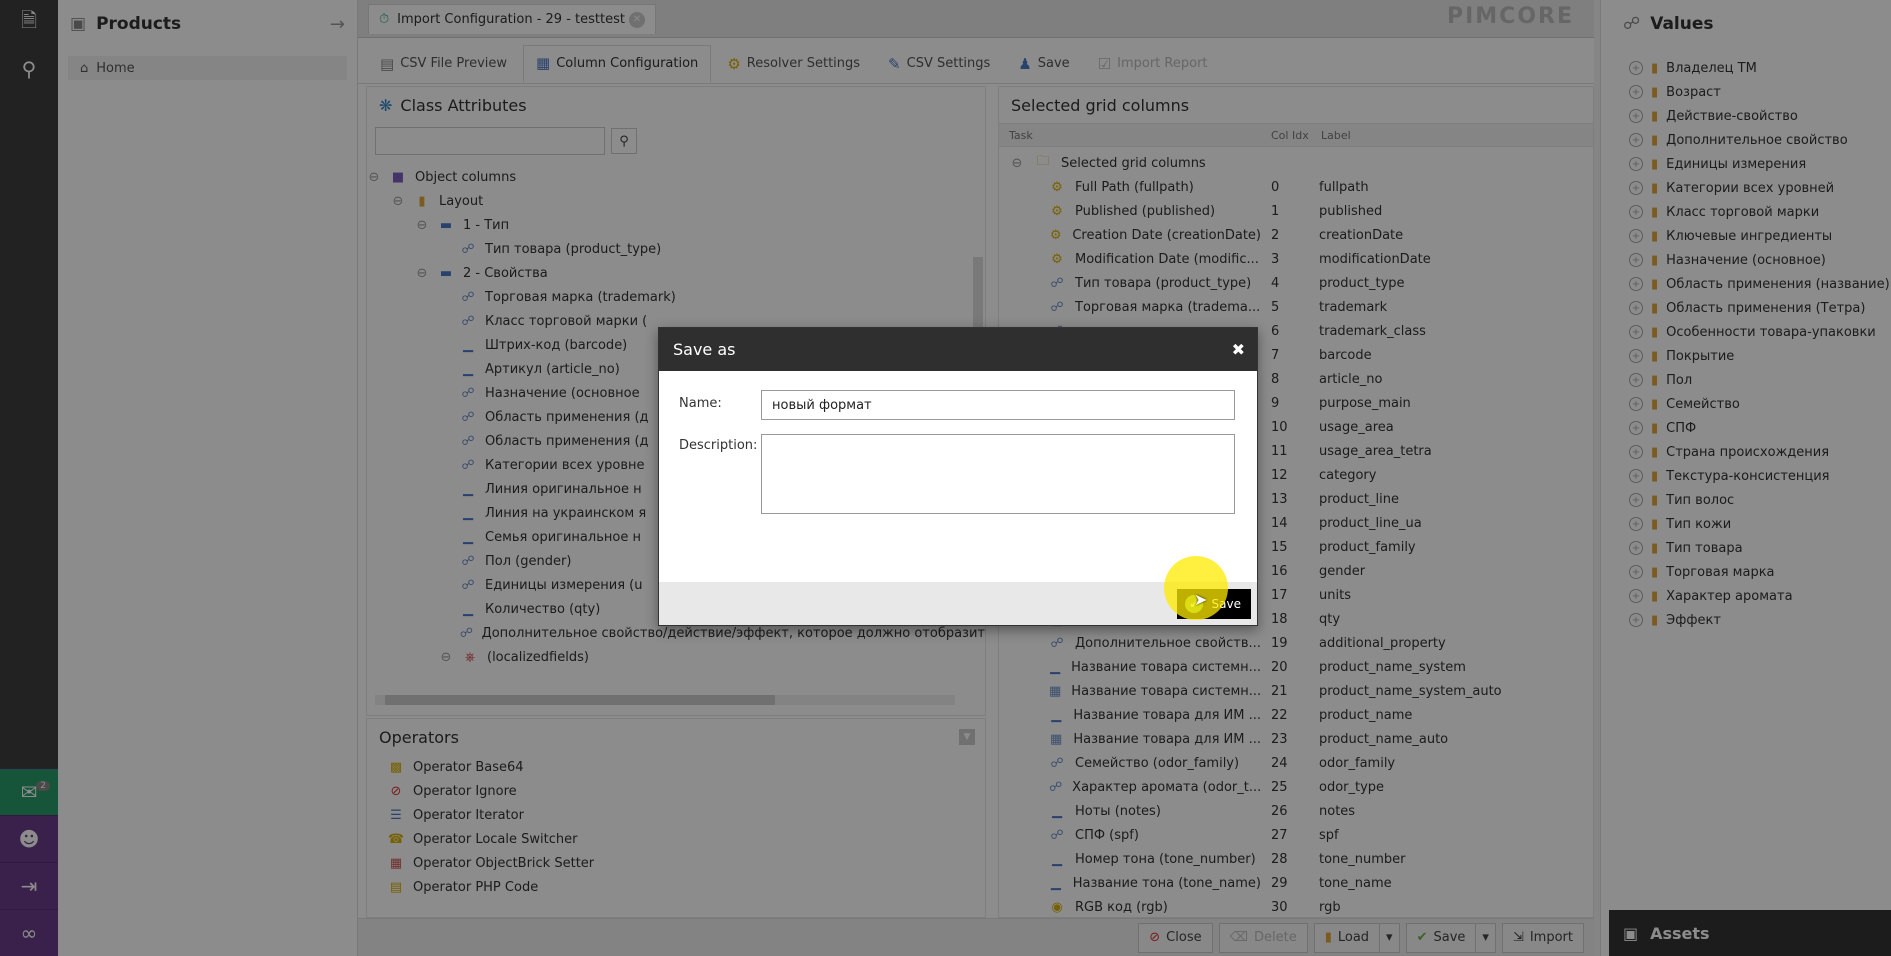 The image size is (1891, 956). I want to click on name-row: Name:, so click(957, 405).